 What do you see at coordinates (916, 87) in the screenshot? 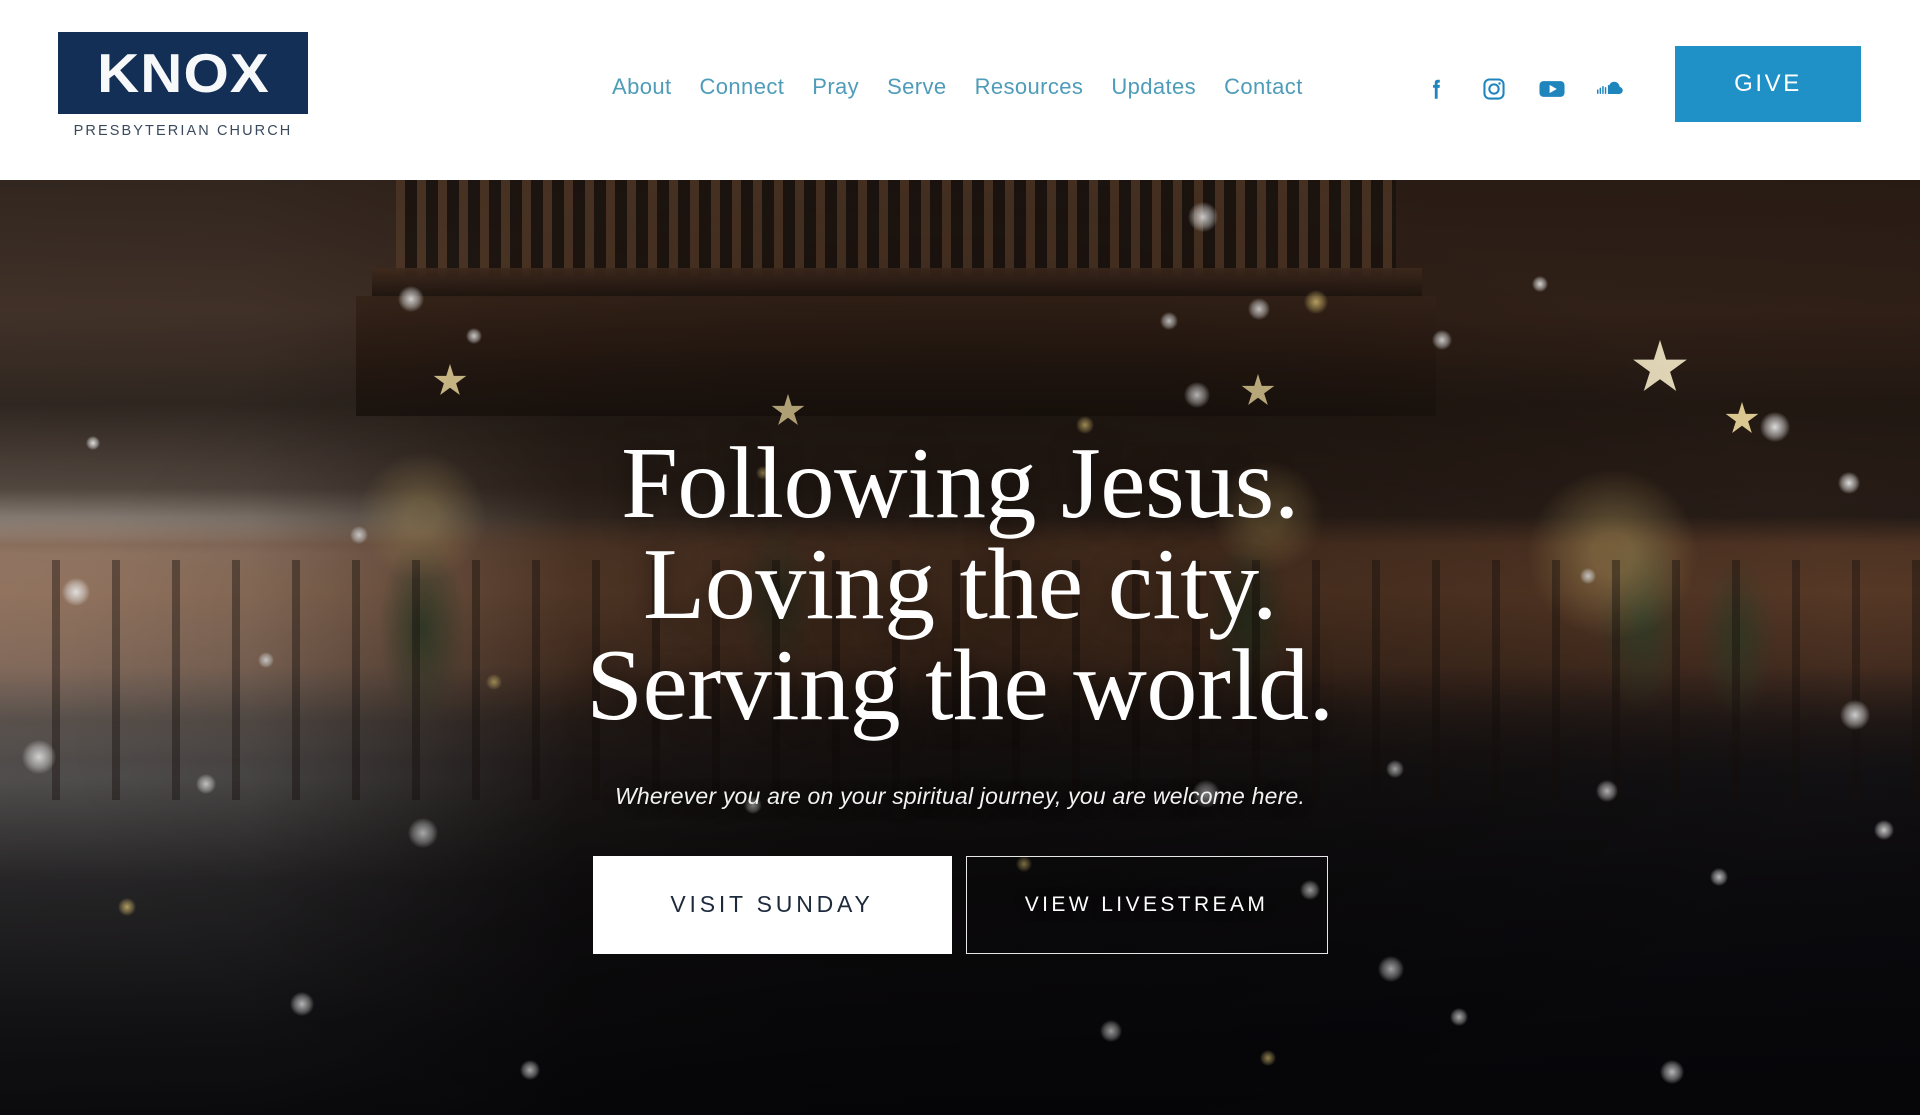
I see `nav-item-serve: Serve` at bounding box center [916, 87].